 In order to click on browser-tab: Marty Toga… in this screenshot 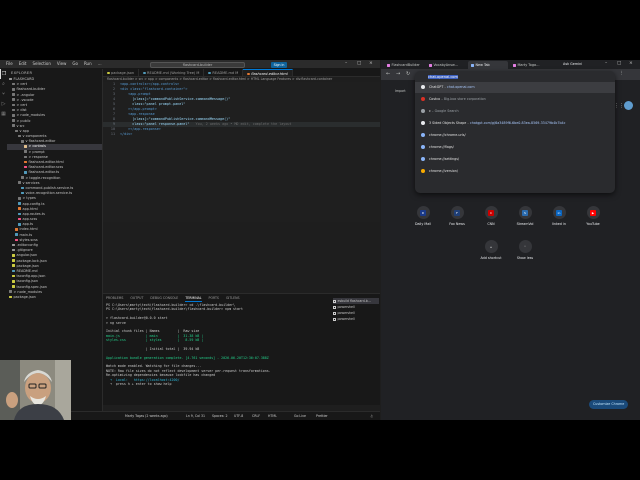, I will do `click(530, 65)`.